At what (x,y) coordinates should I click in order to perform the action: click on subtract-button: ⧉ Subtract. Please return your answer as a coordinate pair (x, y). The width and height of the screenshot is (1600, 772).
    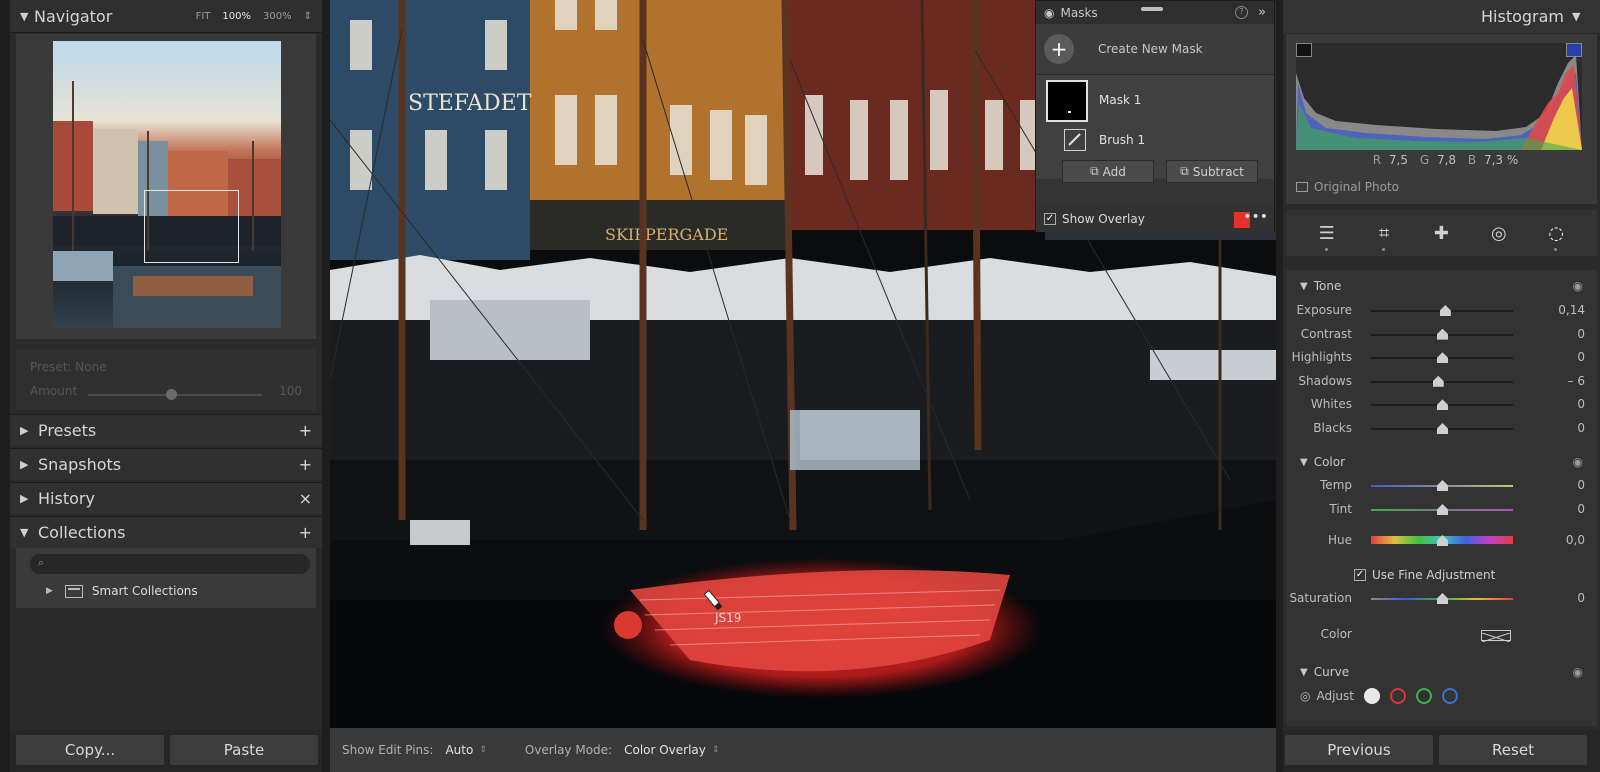
    Looking at the image, I should click on (1212, 171).